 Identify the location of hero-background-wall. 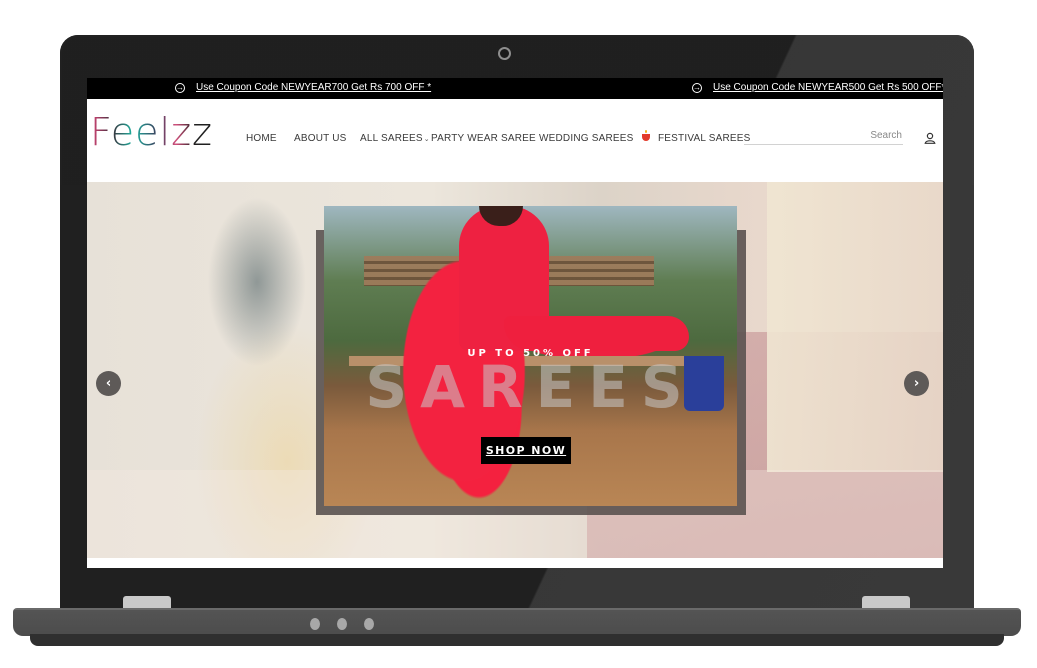
(855, 327).